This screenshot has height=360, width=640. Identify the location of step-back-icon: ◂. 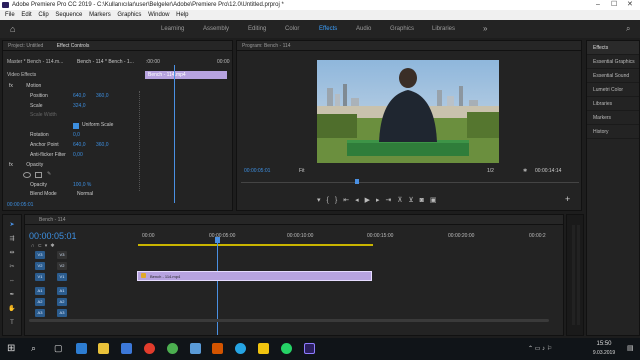
(360, 200).